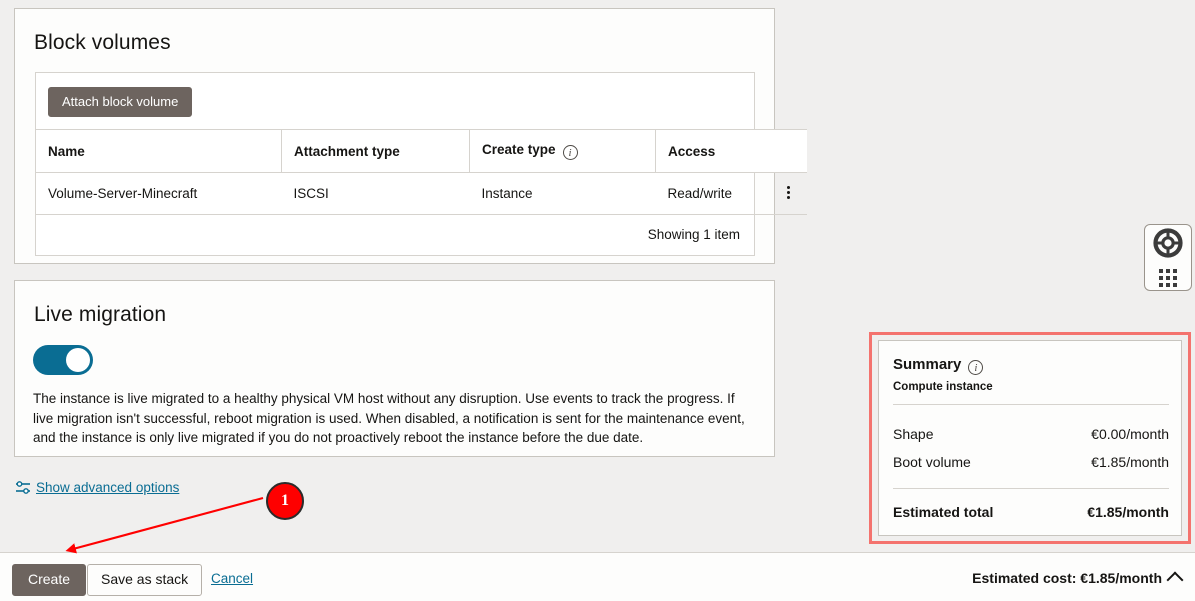 The image size is (1195, 601). What do you see at coordinates (1128, 512) in the screenshot?
I see `summary-total-value: €1.85/month` at bounding box center [1128, 512].